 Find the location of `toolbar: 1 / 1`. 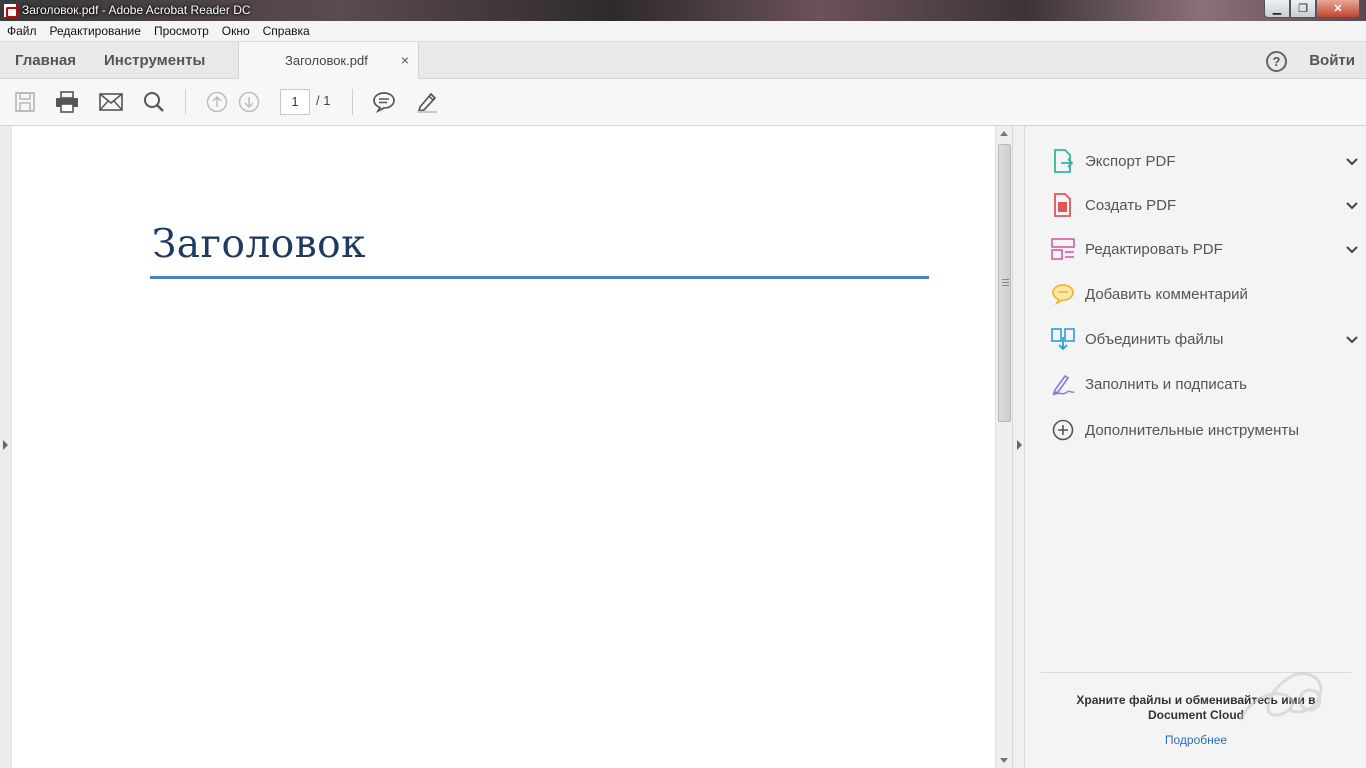

toolbar: 1 / 1 is located at coordinates (683, 102).